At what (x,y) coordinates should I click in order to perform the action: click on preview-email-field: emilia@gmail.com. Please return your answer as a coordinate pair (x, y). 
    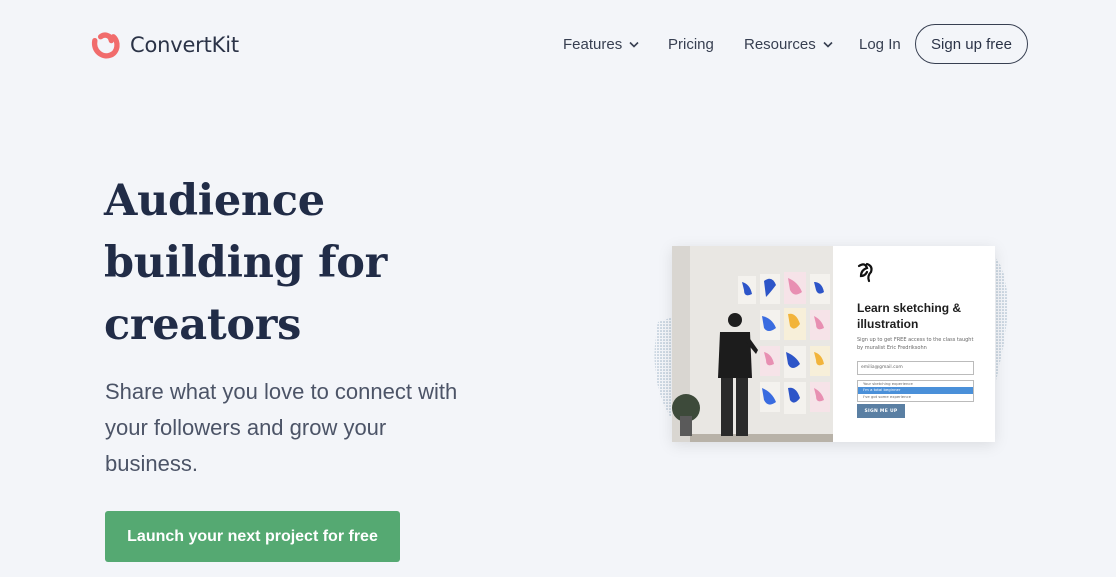
    Looking at the image, I should click on (915, 368).